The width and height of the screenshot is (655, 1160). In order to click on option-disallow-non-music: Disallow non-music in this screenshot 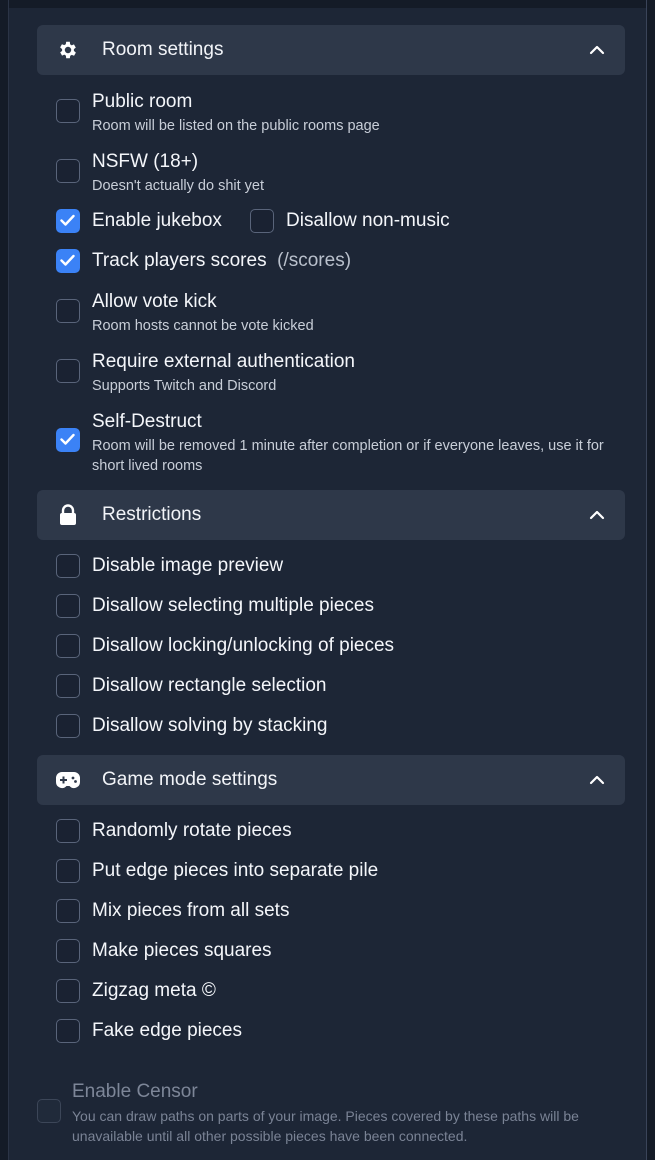, I will do `click(432, 222)`.